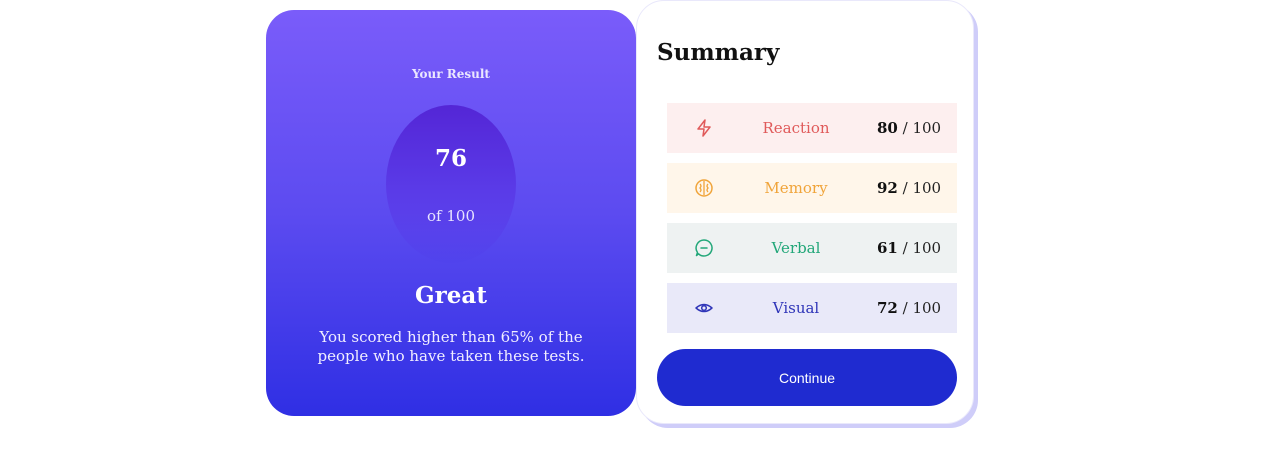 The height and width of the screenshot is (454, 1261). What do you see at coordinates (451, 74) in the screenshot?
I see `result-heading: Your Result` at bounding box center [451, 74].